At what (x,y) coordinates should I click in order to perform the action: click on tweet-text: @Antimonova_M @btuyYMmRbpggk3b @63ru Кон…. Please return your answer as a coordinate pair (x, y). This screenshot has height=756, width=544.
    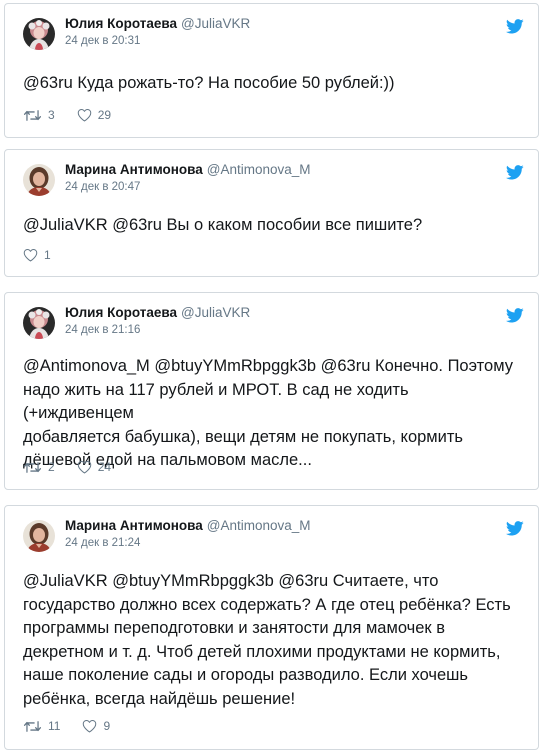
    Looking at the image, I should click on (268, 413).